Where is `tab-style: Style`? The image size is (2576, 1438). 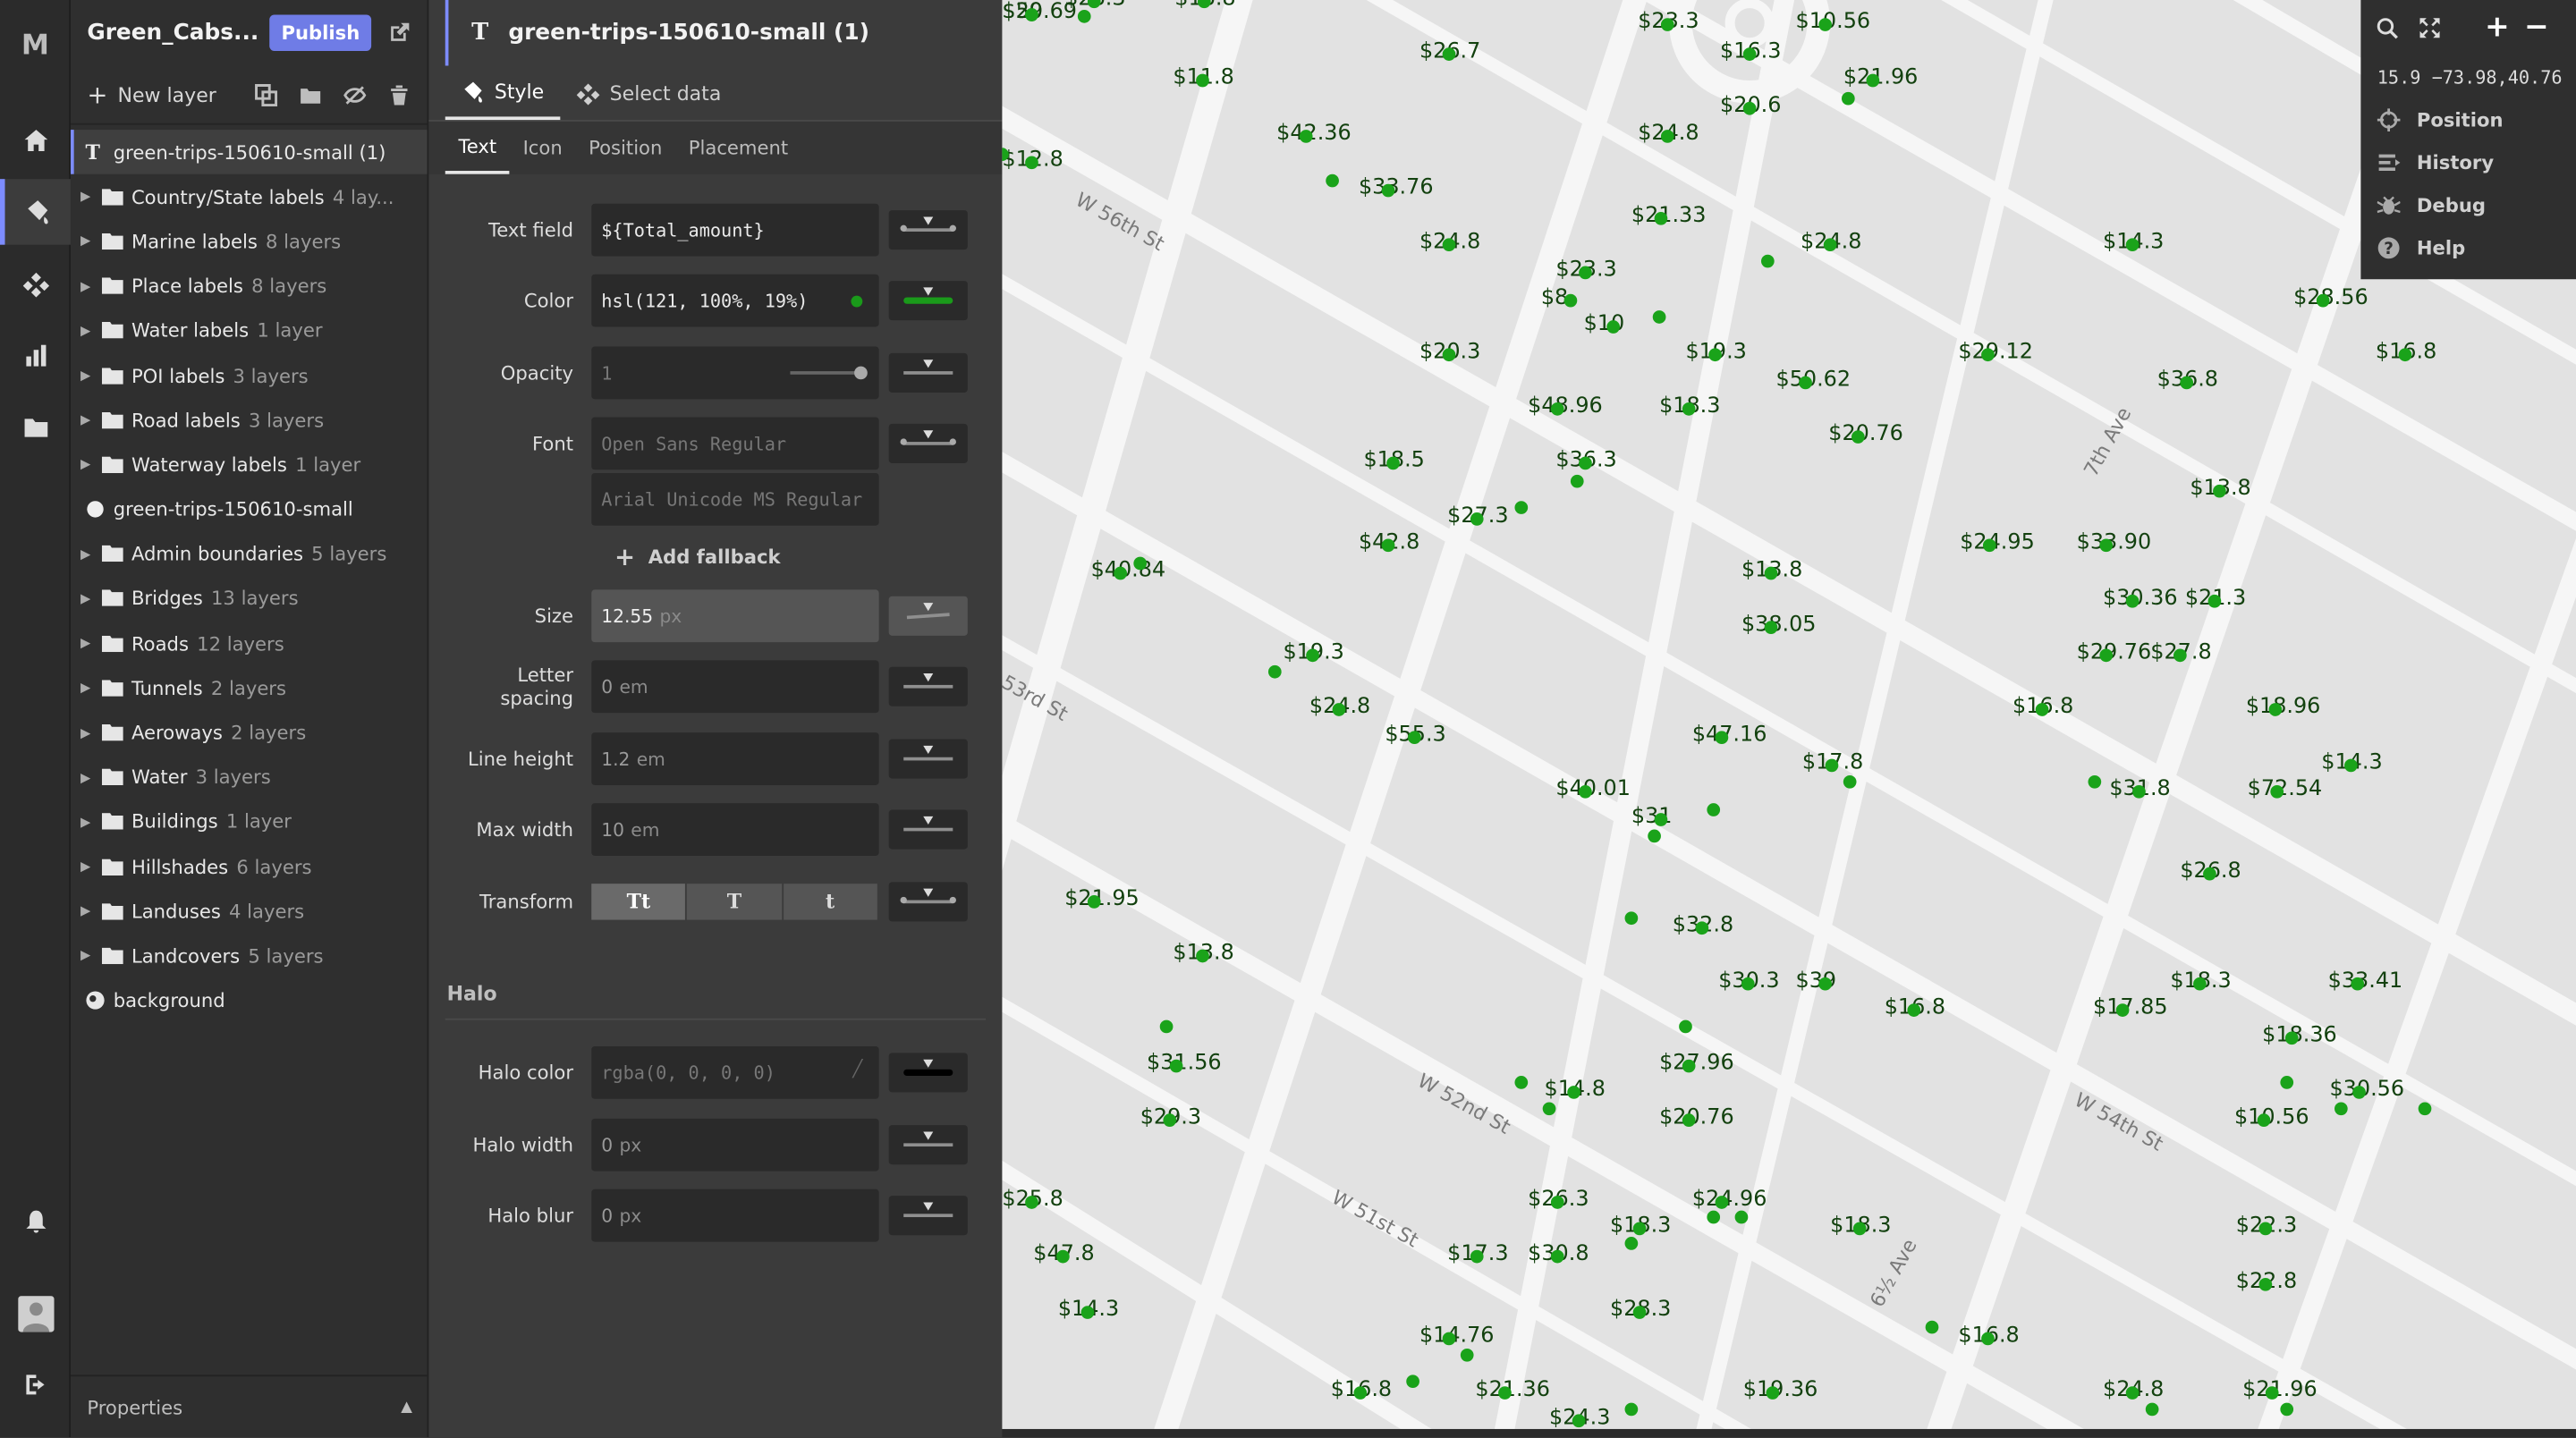
tab-style: Style is located at coordinates (503, 93).